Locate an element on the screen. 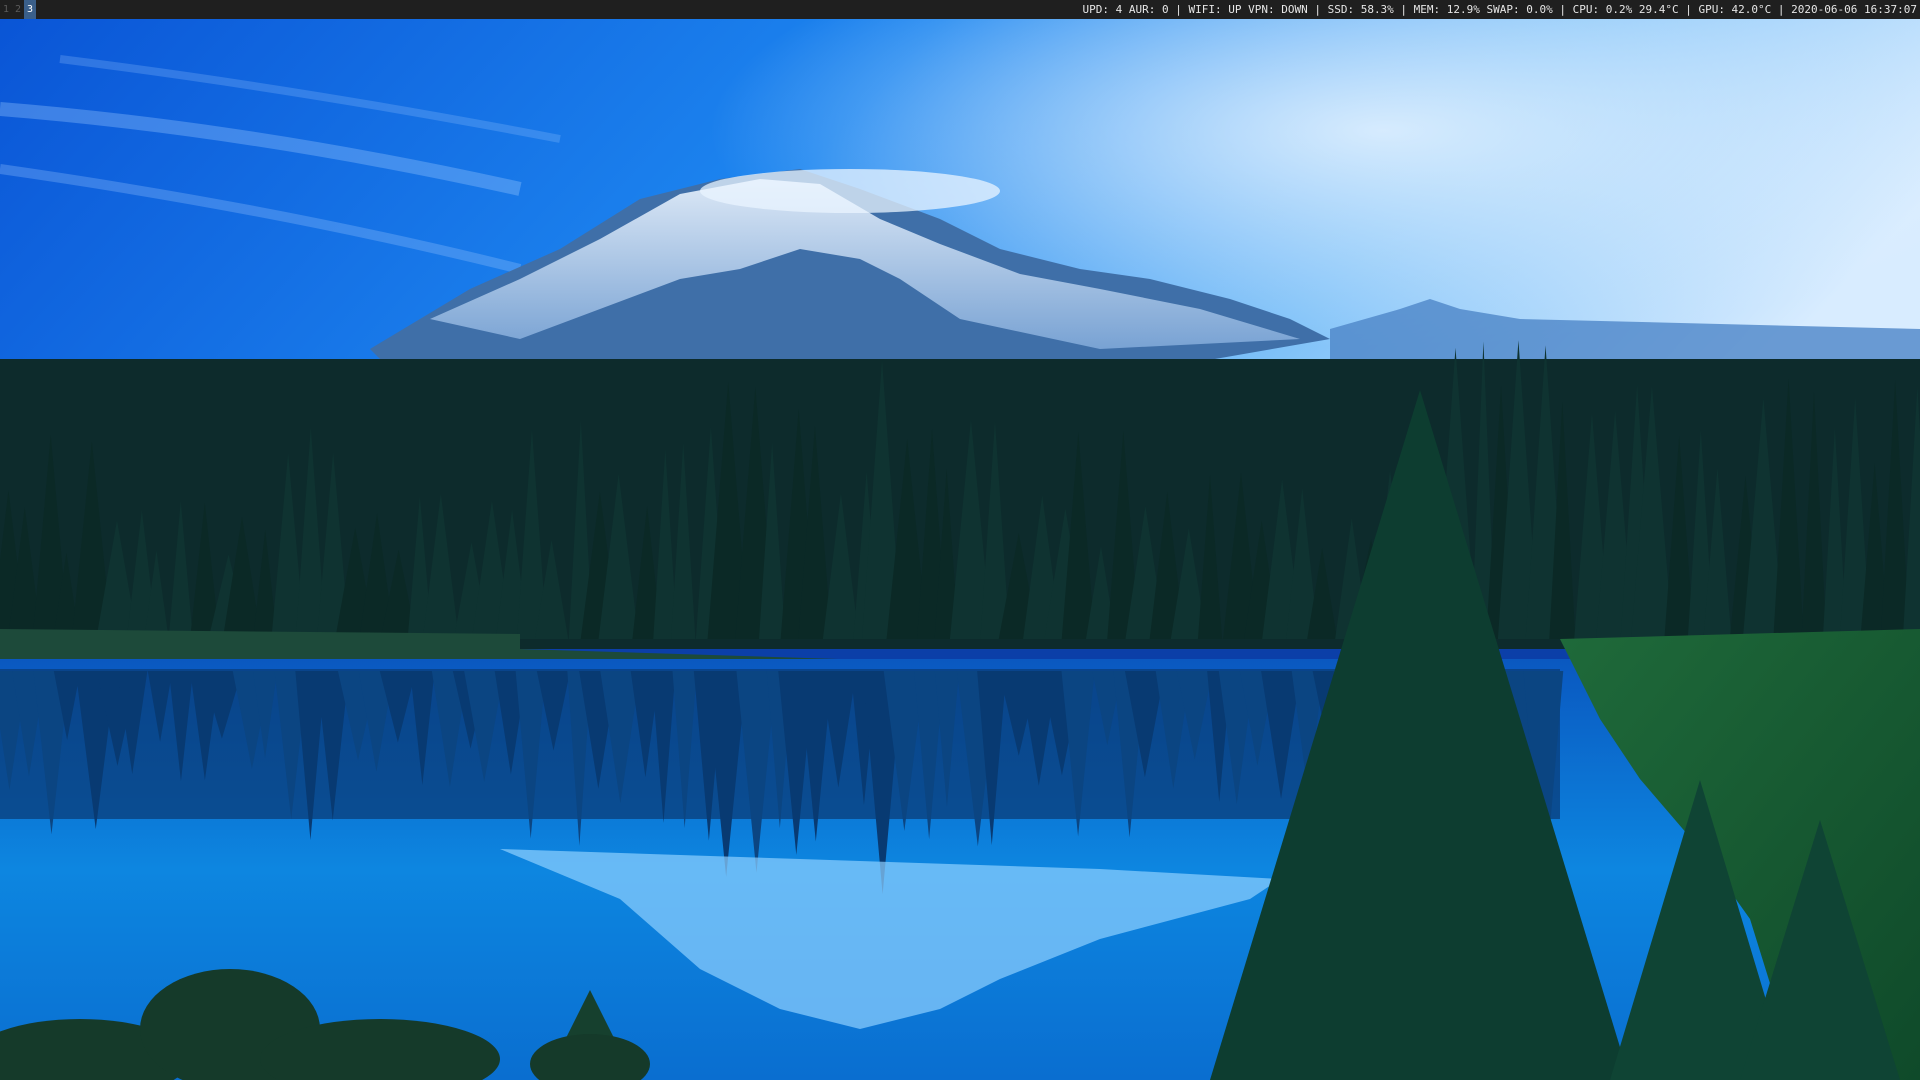 The width and height of the screenshot is (1920, 1080). workspace-3-button: 3 is located at coordinates (30, 9).